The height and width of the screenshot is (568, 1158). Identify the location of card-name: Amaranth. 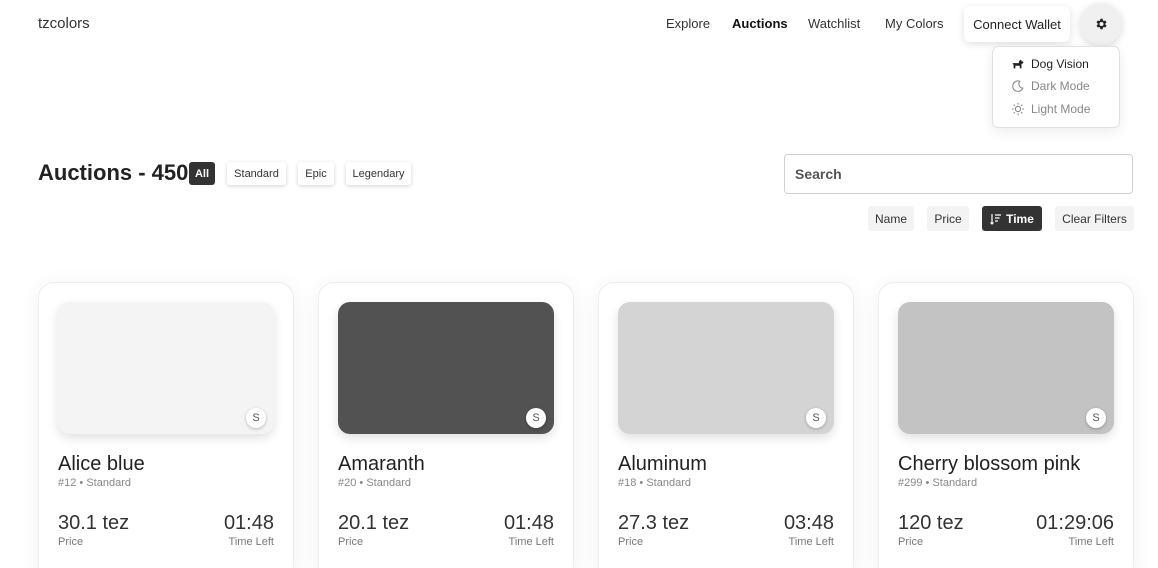
(381, 464).